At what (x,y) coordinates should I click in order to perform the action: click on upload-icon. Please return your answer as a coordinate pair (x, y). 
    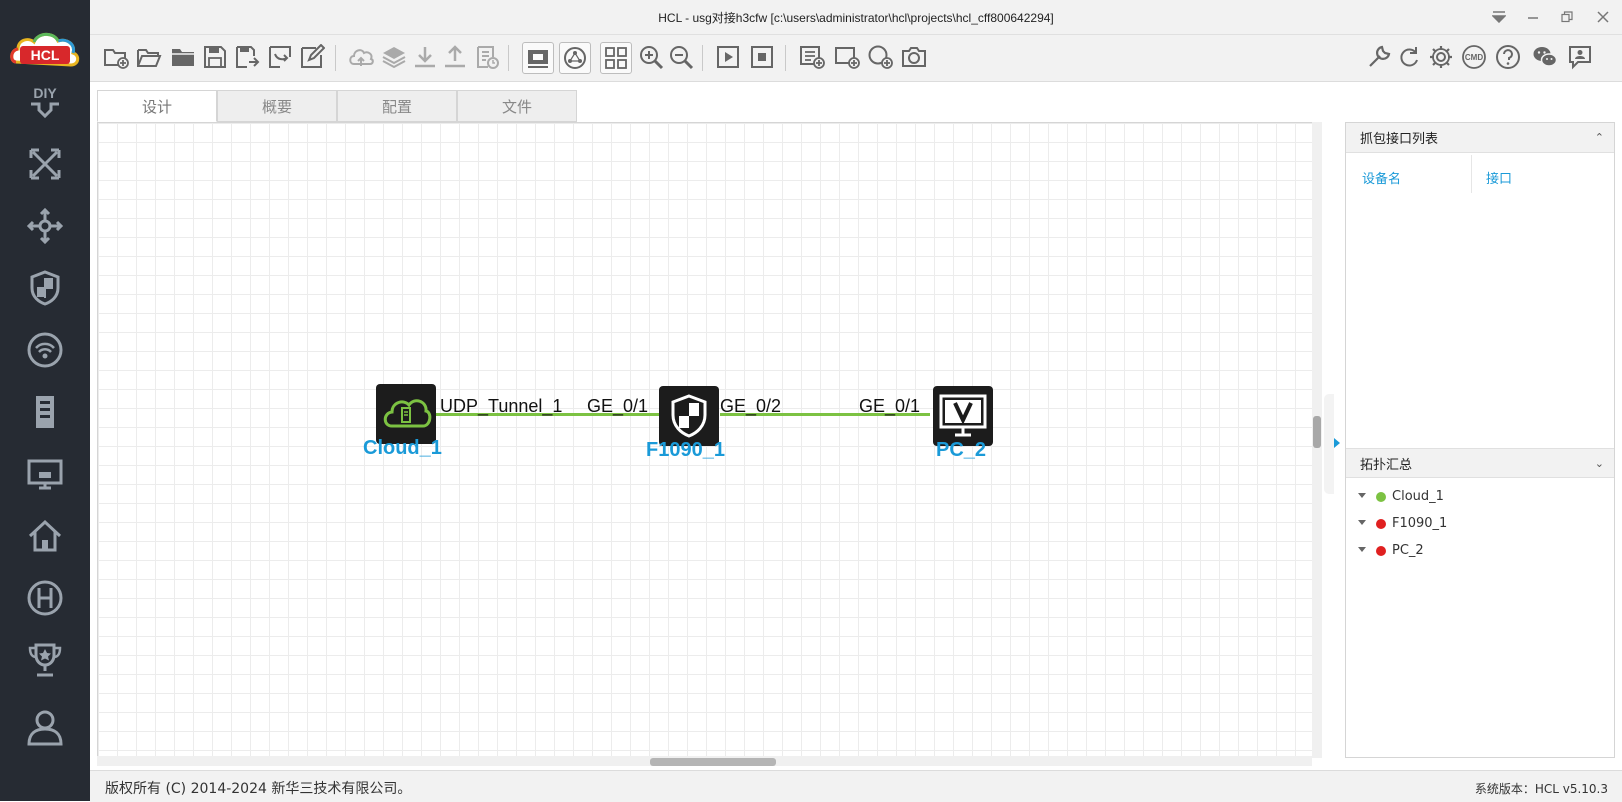
    Looking at the image, I should click on (455, 57).